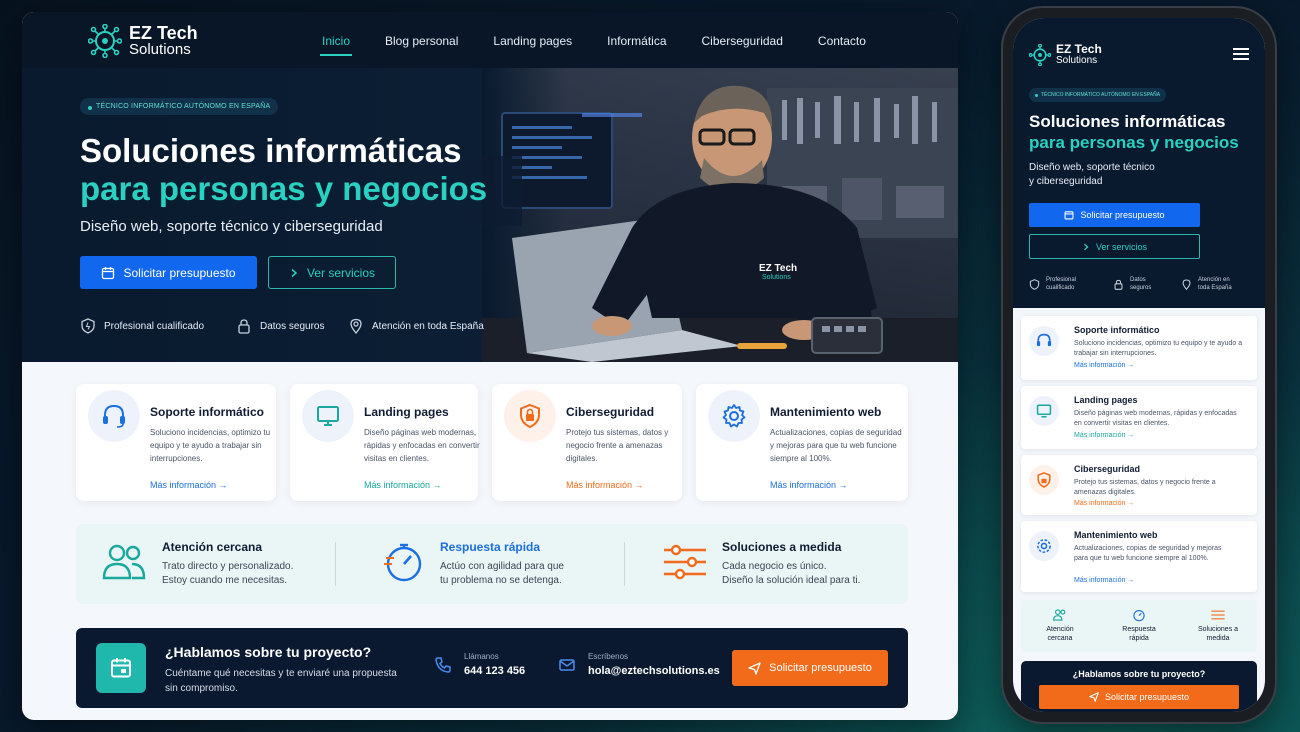 This screenshot has width=1300, height=732. What do you see at coordinates (742, 41) in the screenshot?
I see `nav-item-ciberseguridad: Ciberseguridad` at bounding box center [742, 41].